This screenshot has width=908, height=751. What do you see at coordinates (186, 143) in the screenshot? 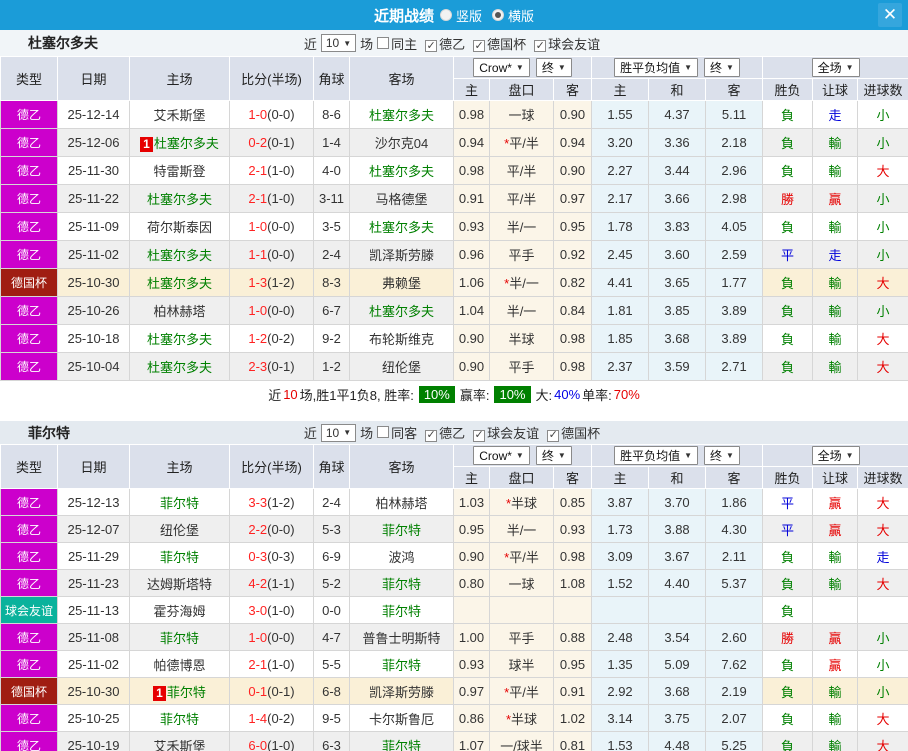
I see `home-team-name: 杜塞尔多夫` at bounding box center [186, 143].